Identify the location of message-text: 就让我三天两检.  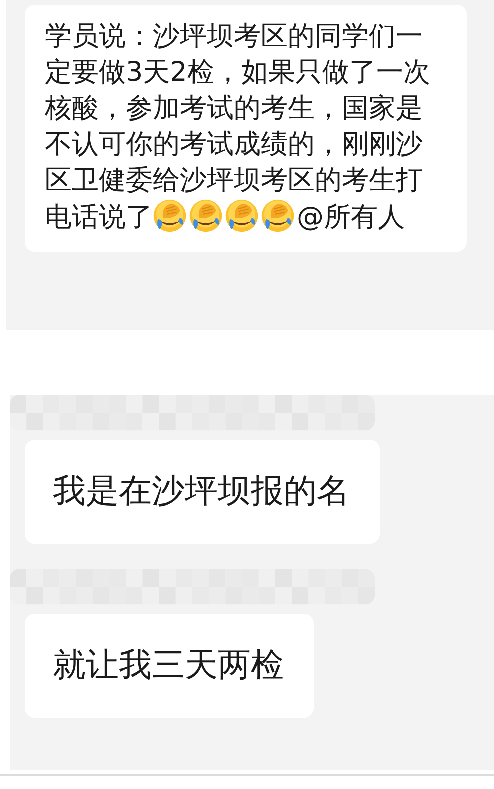
(168, 664).